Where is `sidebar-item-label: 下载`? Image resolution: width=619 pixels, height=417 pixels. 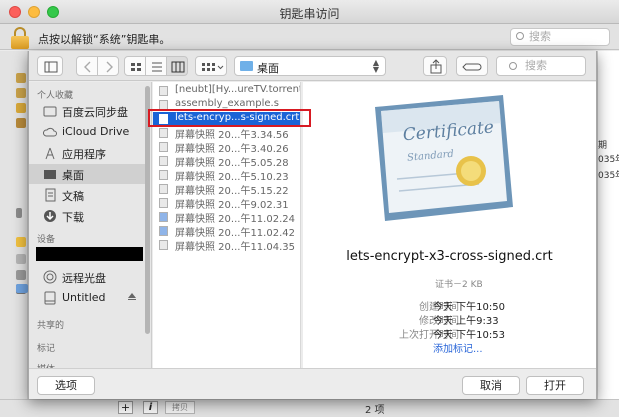
sidebar-item-label: 下载 is located at coordinates (73, 217).